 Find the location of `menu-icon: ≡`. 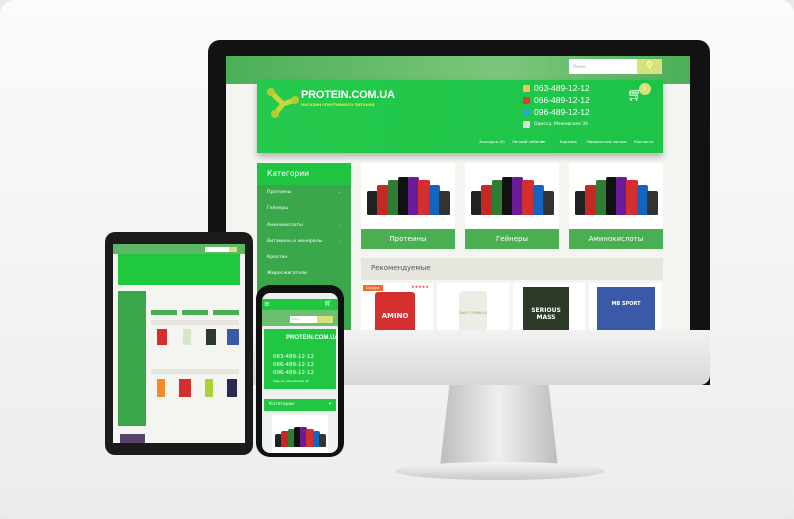

menu-icon: ≡ is located at coordinates (267, 304).